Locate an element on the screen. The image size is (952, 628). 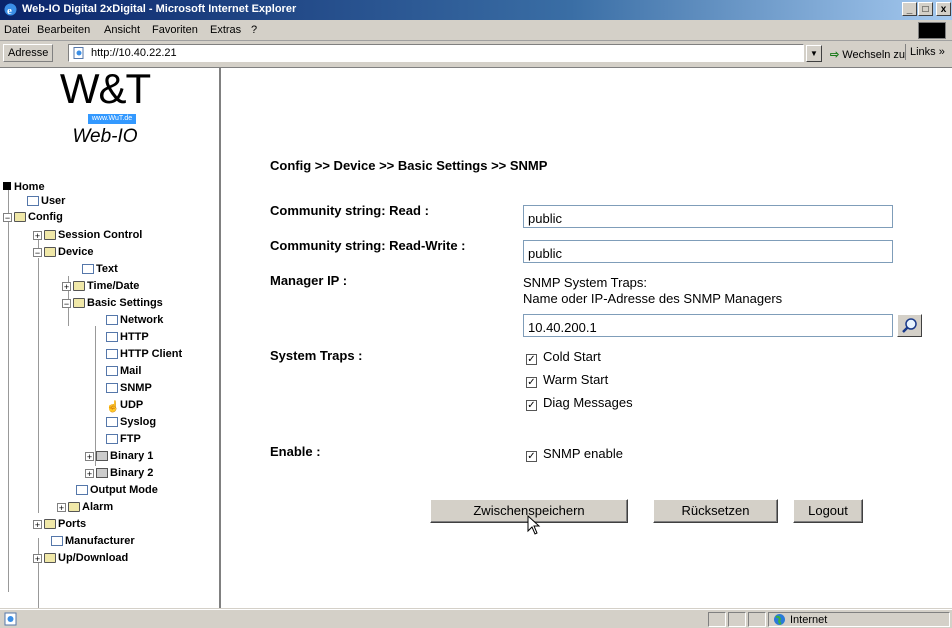
cold-start-checkbox: ✓ is located at coordinates (531, 359).